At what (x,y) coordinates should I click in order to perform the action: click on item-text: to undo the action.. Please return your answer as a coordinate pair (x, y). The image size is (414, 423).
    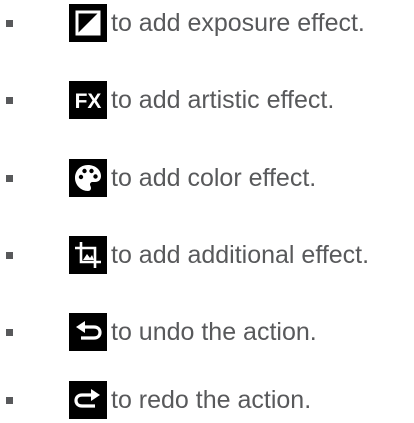
    Looking at the image, I should click on (214, 332).